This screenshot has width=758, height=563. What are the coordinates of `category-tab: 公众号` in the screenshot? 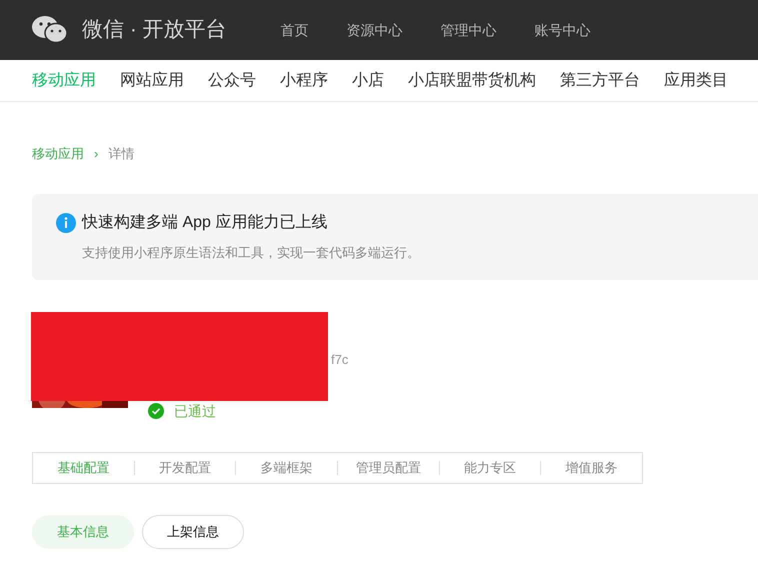 It's located at (232, 80).